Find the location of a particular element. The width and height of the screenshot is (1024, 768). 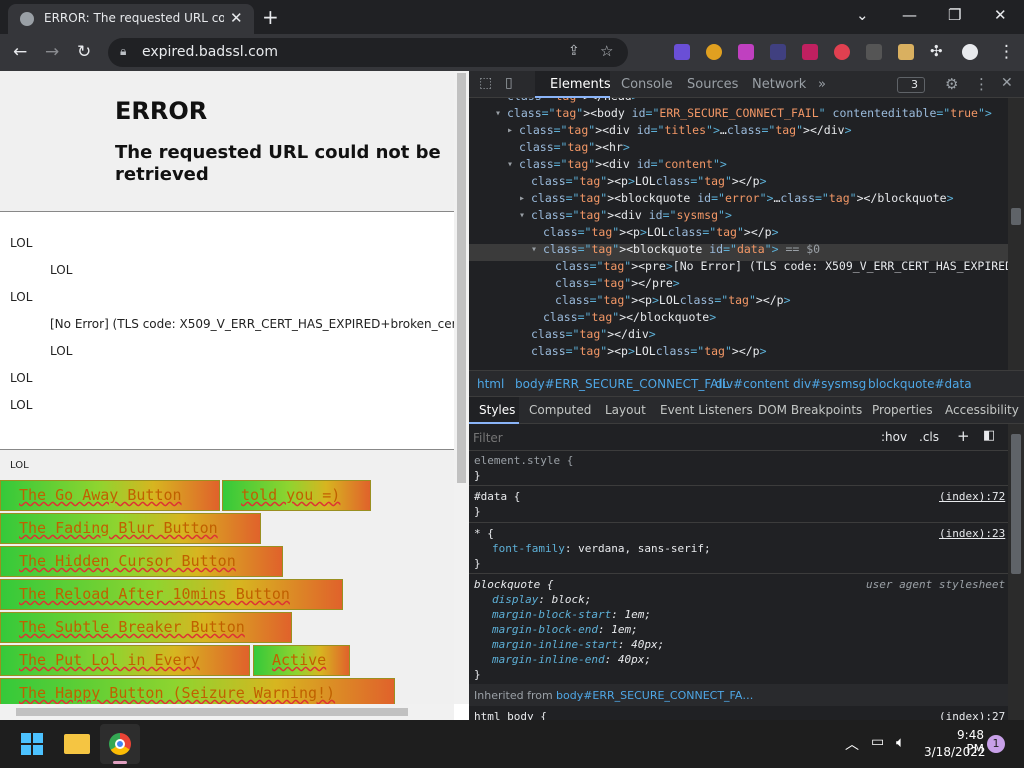

tab-computed: Computed is located at coordinates (560, 410).